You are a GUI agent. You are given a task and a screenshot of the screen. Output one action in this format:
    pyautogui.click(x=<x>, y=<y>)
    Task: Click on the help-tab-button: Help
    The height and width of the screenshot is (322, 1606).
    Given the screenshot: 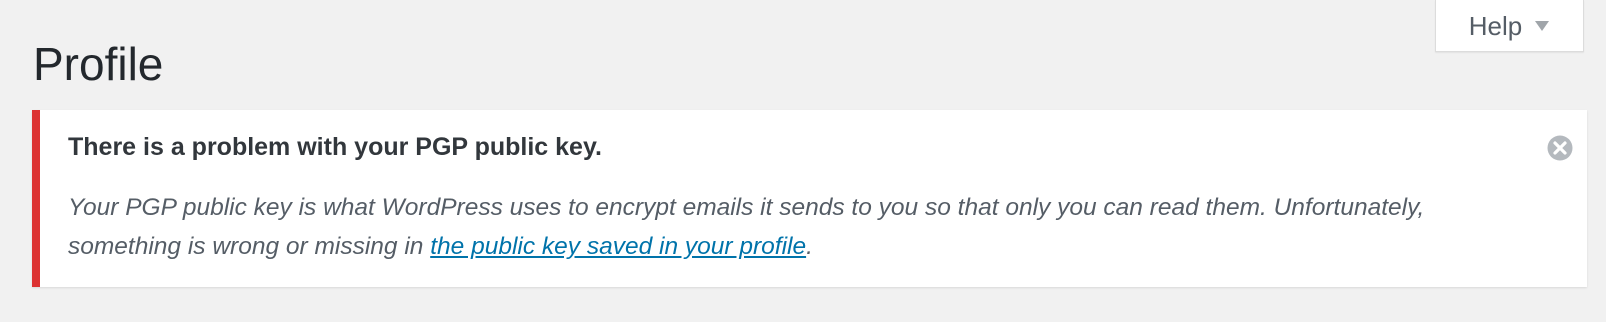 What is the action you would take?
    pyautogui.click(x=1509, y=26)
    